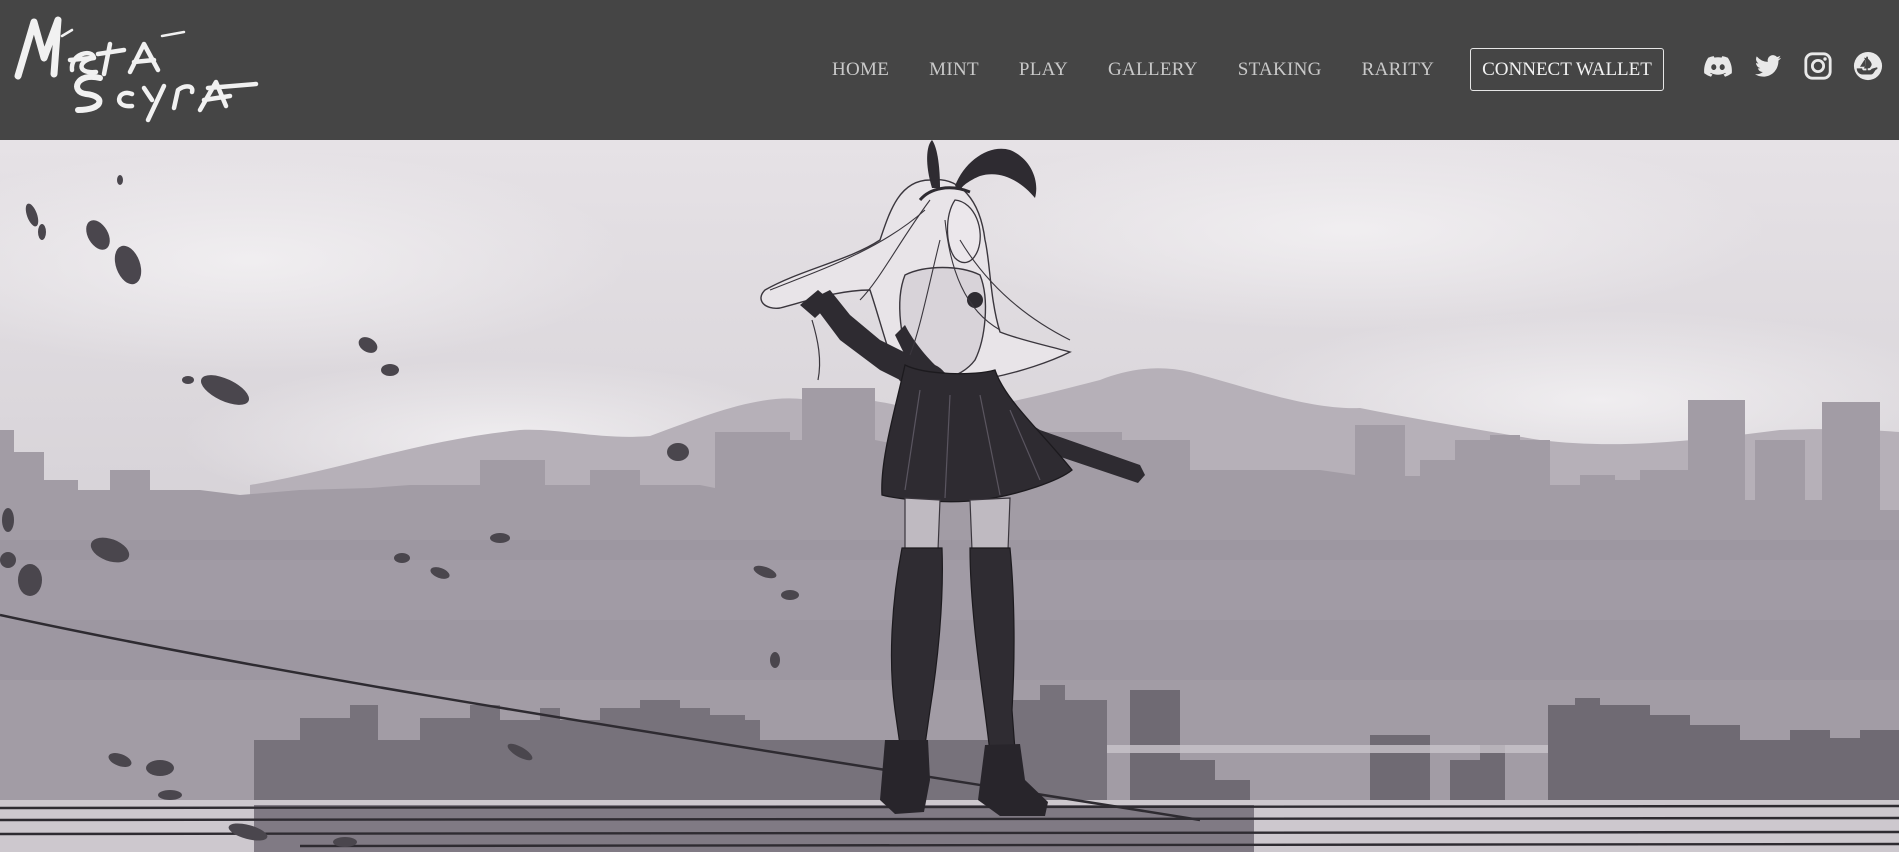  I want to click on meta-scyra-logo, so click(136, 69).